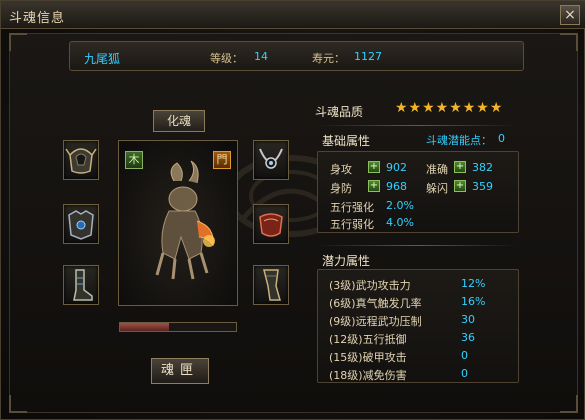 The height and width of the screenshot is (420, 585). What do you see at coordinates (352, 224) in the screenshot?
I see `wuxing-weaken-label: 五行弱化` at bounding box center [352, 224].